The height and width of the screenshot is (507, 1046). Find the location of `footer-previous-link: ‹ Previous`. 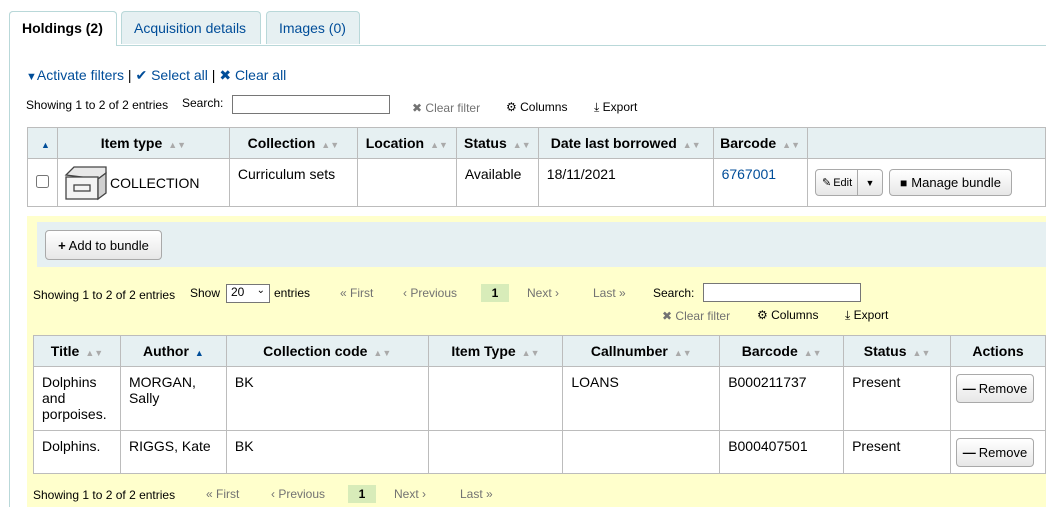

footer-previous-link: ‹ Previous is located at coordinates (298, 494).